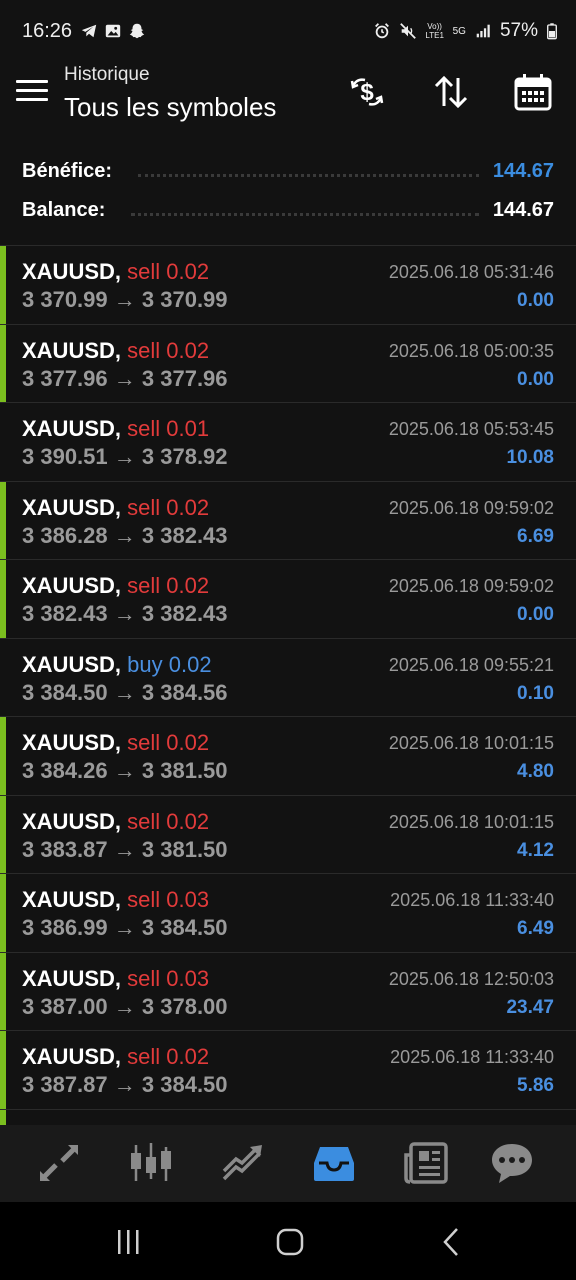  Describe the element at coordinates (170, 107) in the screenshot. I see `header-title: Tous les symboles` at that location.